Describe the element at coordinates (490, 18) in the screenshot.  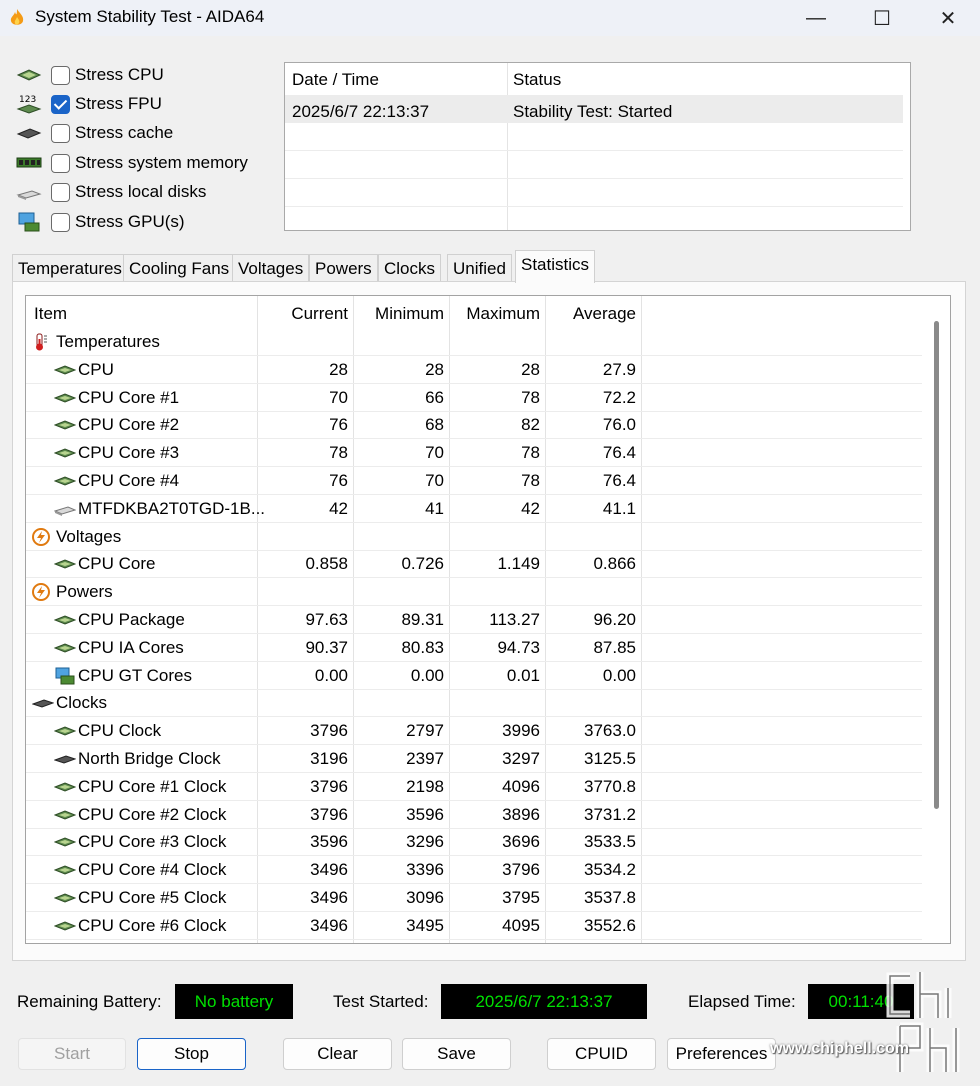
I see `title-bar: System Stability Test - AIDA64 — ☐ ✕` at that location.